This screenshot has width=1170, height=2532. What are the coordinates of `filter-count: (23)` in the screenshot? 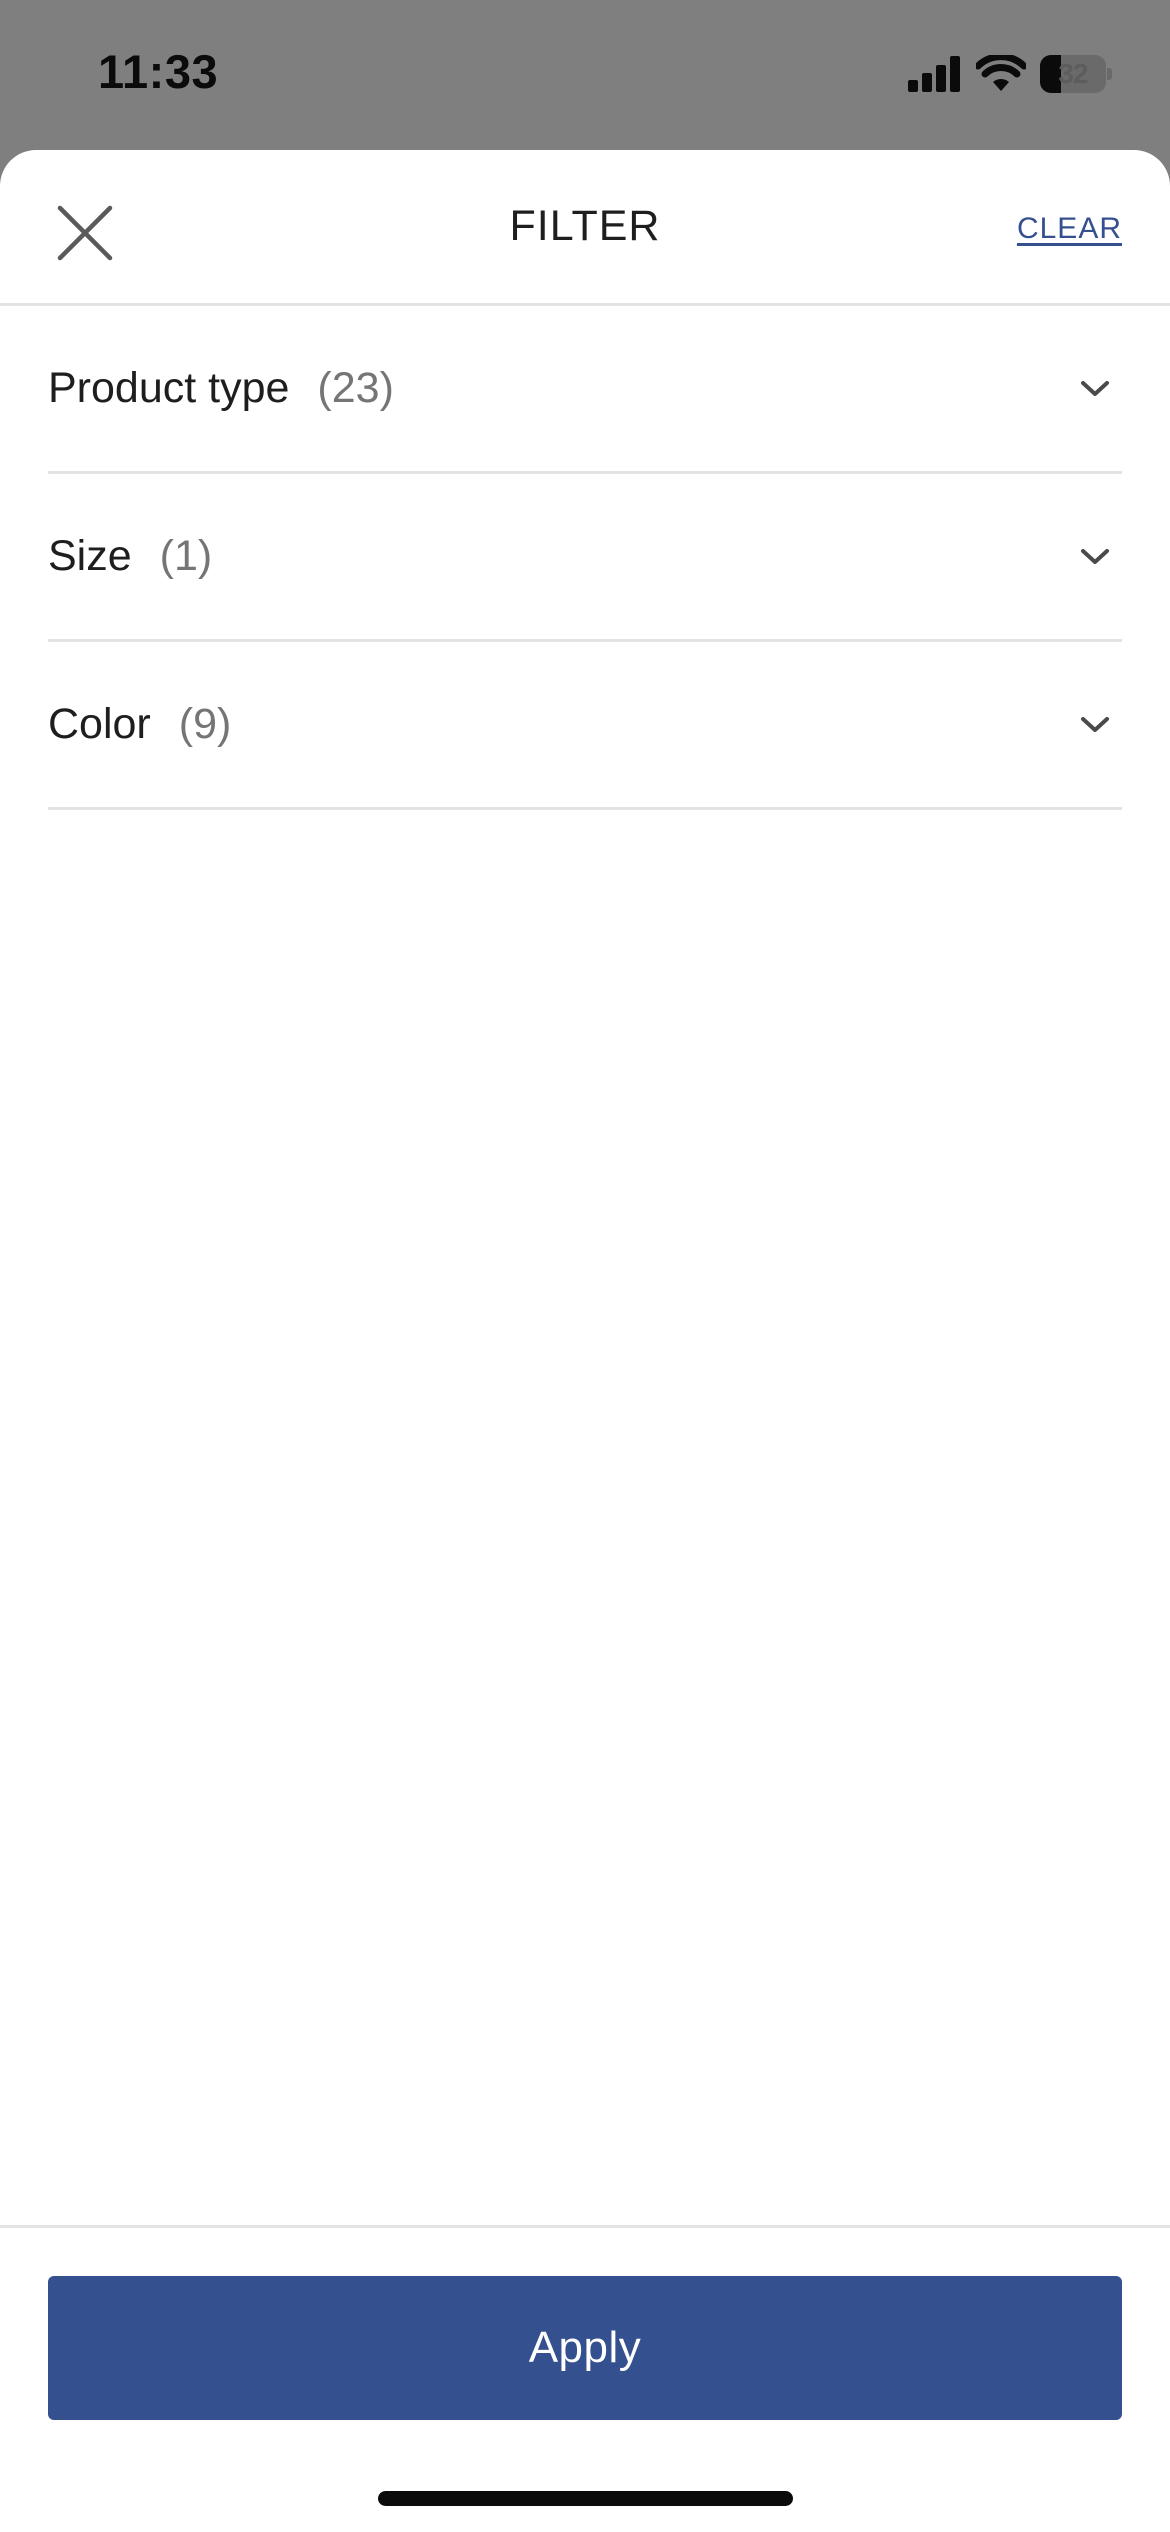 It's located at (355, 388).